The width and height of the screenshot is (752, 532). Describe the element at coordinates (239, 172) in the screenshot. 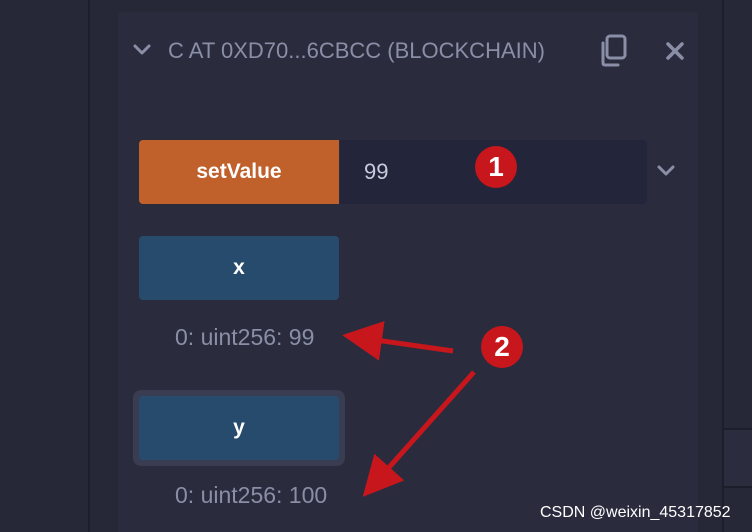

I see `setvalue-button: setValue` at that location.